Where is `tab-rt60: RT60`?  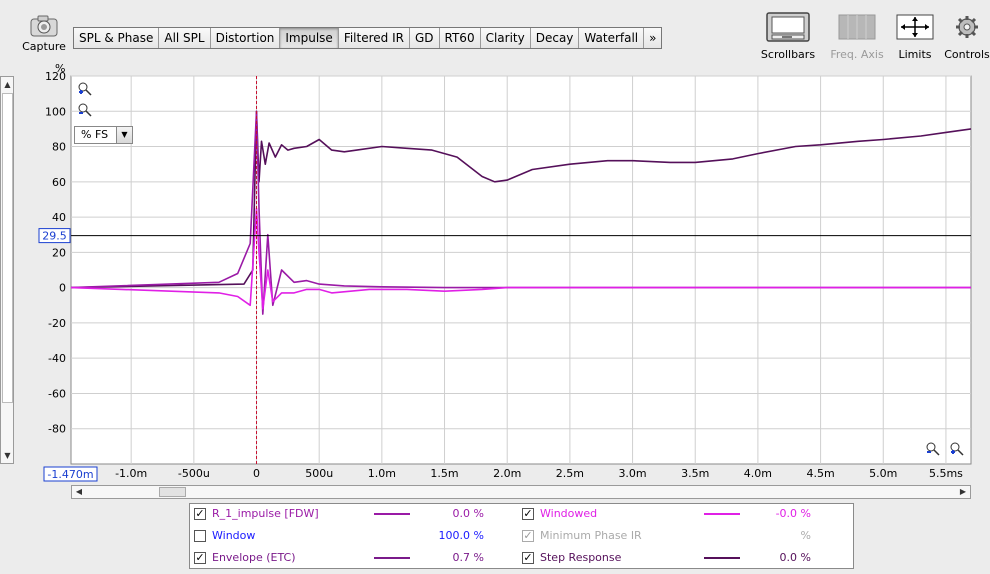
tab-rt60: RT60 is located at coordinates (460, 38).